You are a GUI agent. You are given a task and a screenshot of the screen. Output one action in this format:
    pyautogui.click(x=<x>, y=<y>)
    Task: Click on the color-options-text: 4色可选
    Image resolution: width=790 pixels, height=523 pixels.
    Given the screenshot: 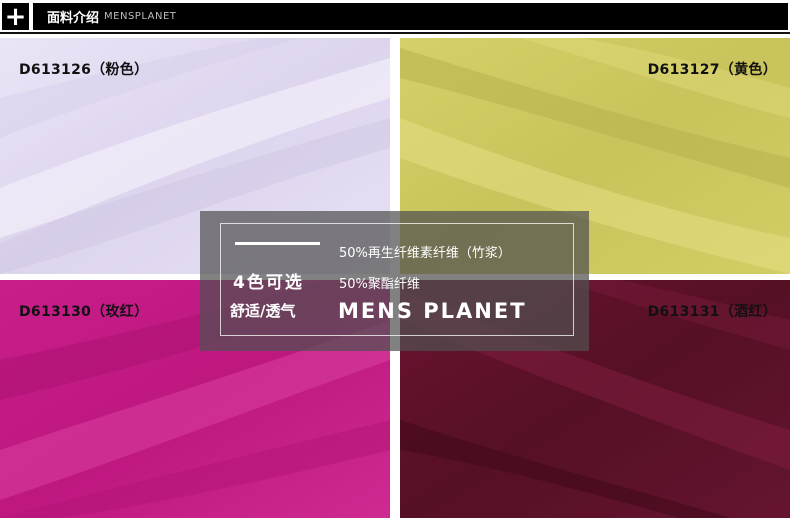 What is the action you would take?
    pyautogui.click(x=268, y=283)
    